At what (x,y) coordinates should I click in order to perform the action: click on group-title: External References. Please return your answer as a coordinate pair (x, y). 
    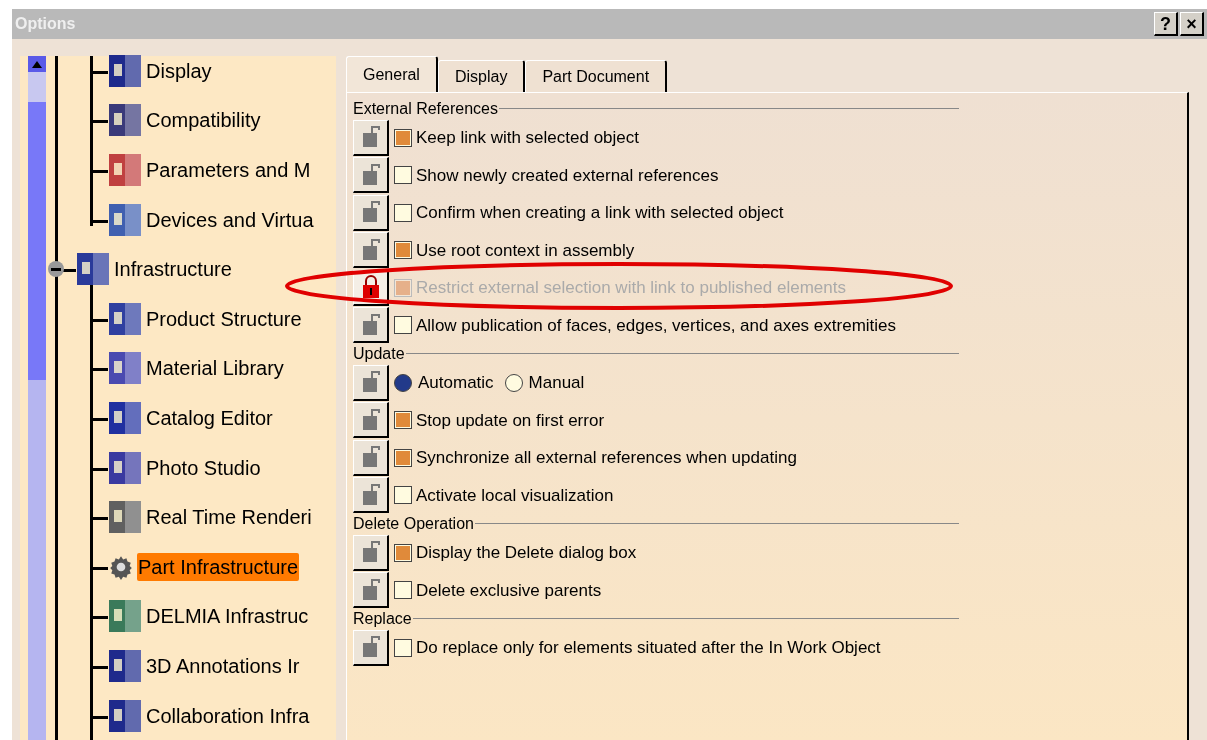
    Looking at the image, I should click on (425, 109).